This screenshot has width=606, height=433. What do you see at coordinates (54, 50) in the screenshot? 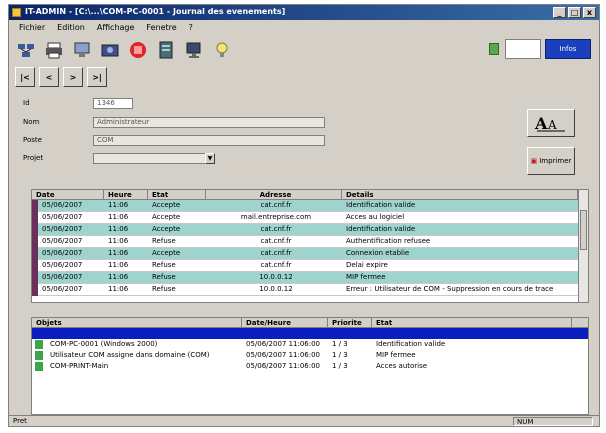
I see `printer-icon` at bounding box center [54, 50].